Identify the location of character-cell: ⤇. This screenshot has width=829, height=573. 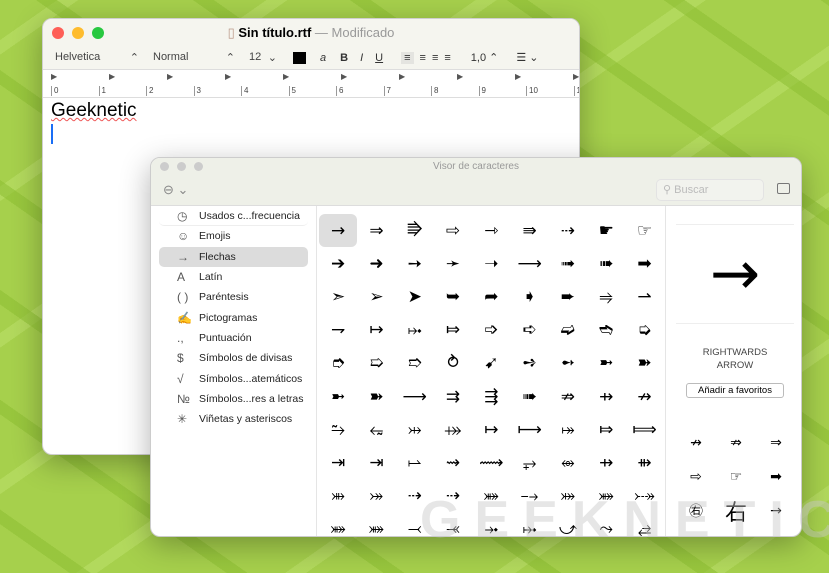
(606, 429).